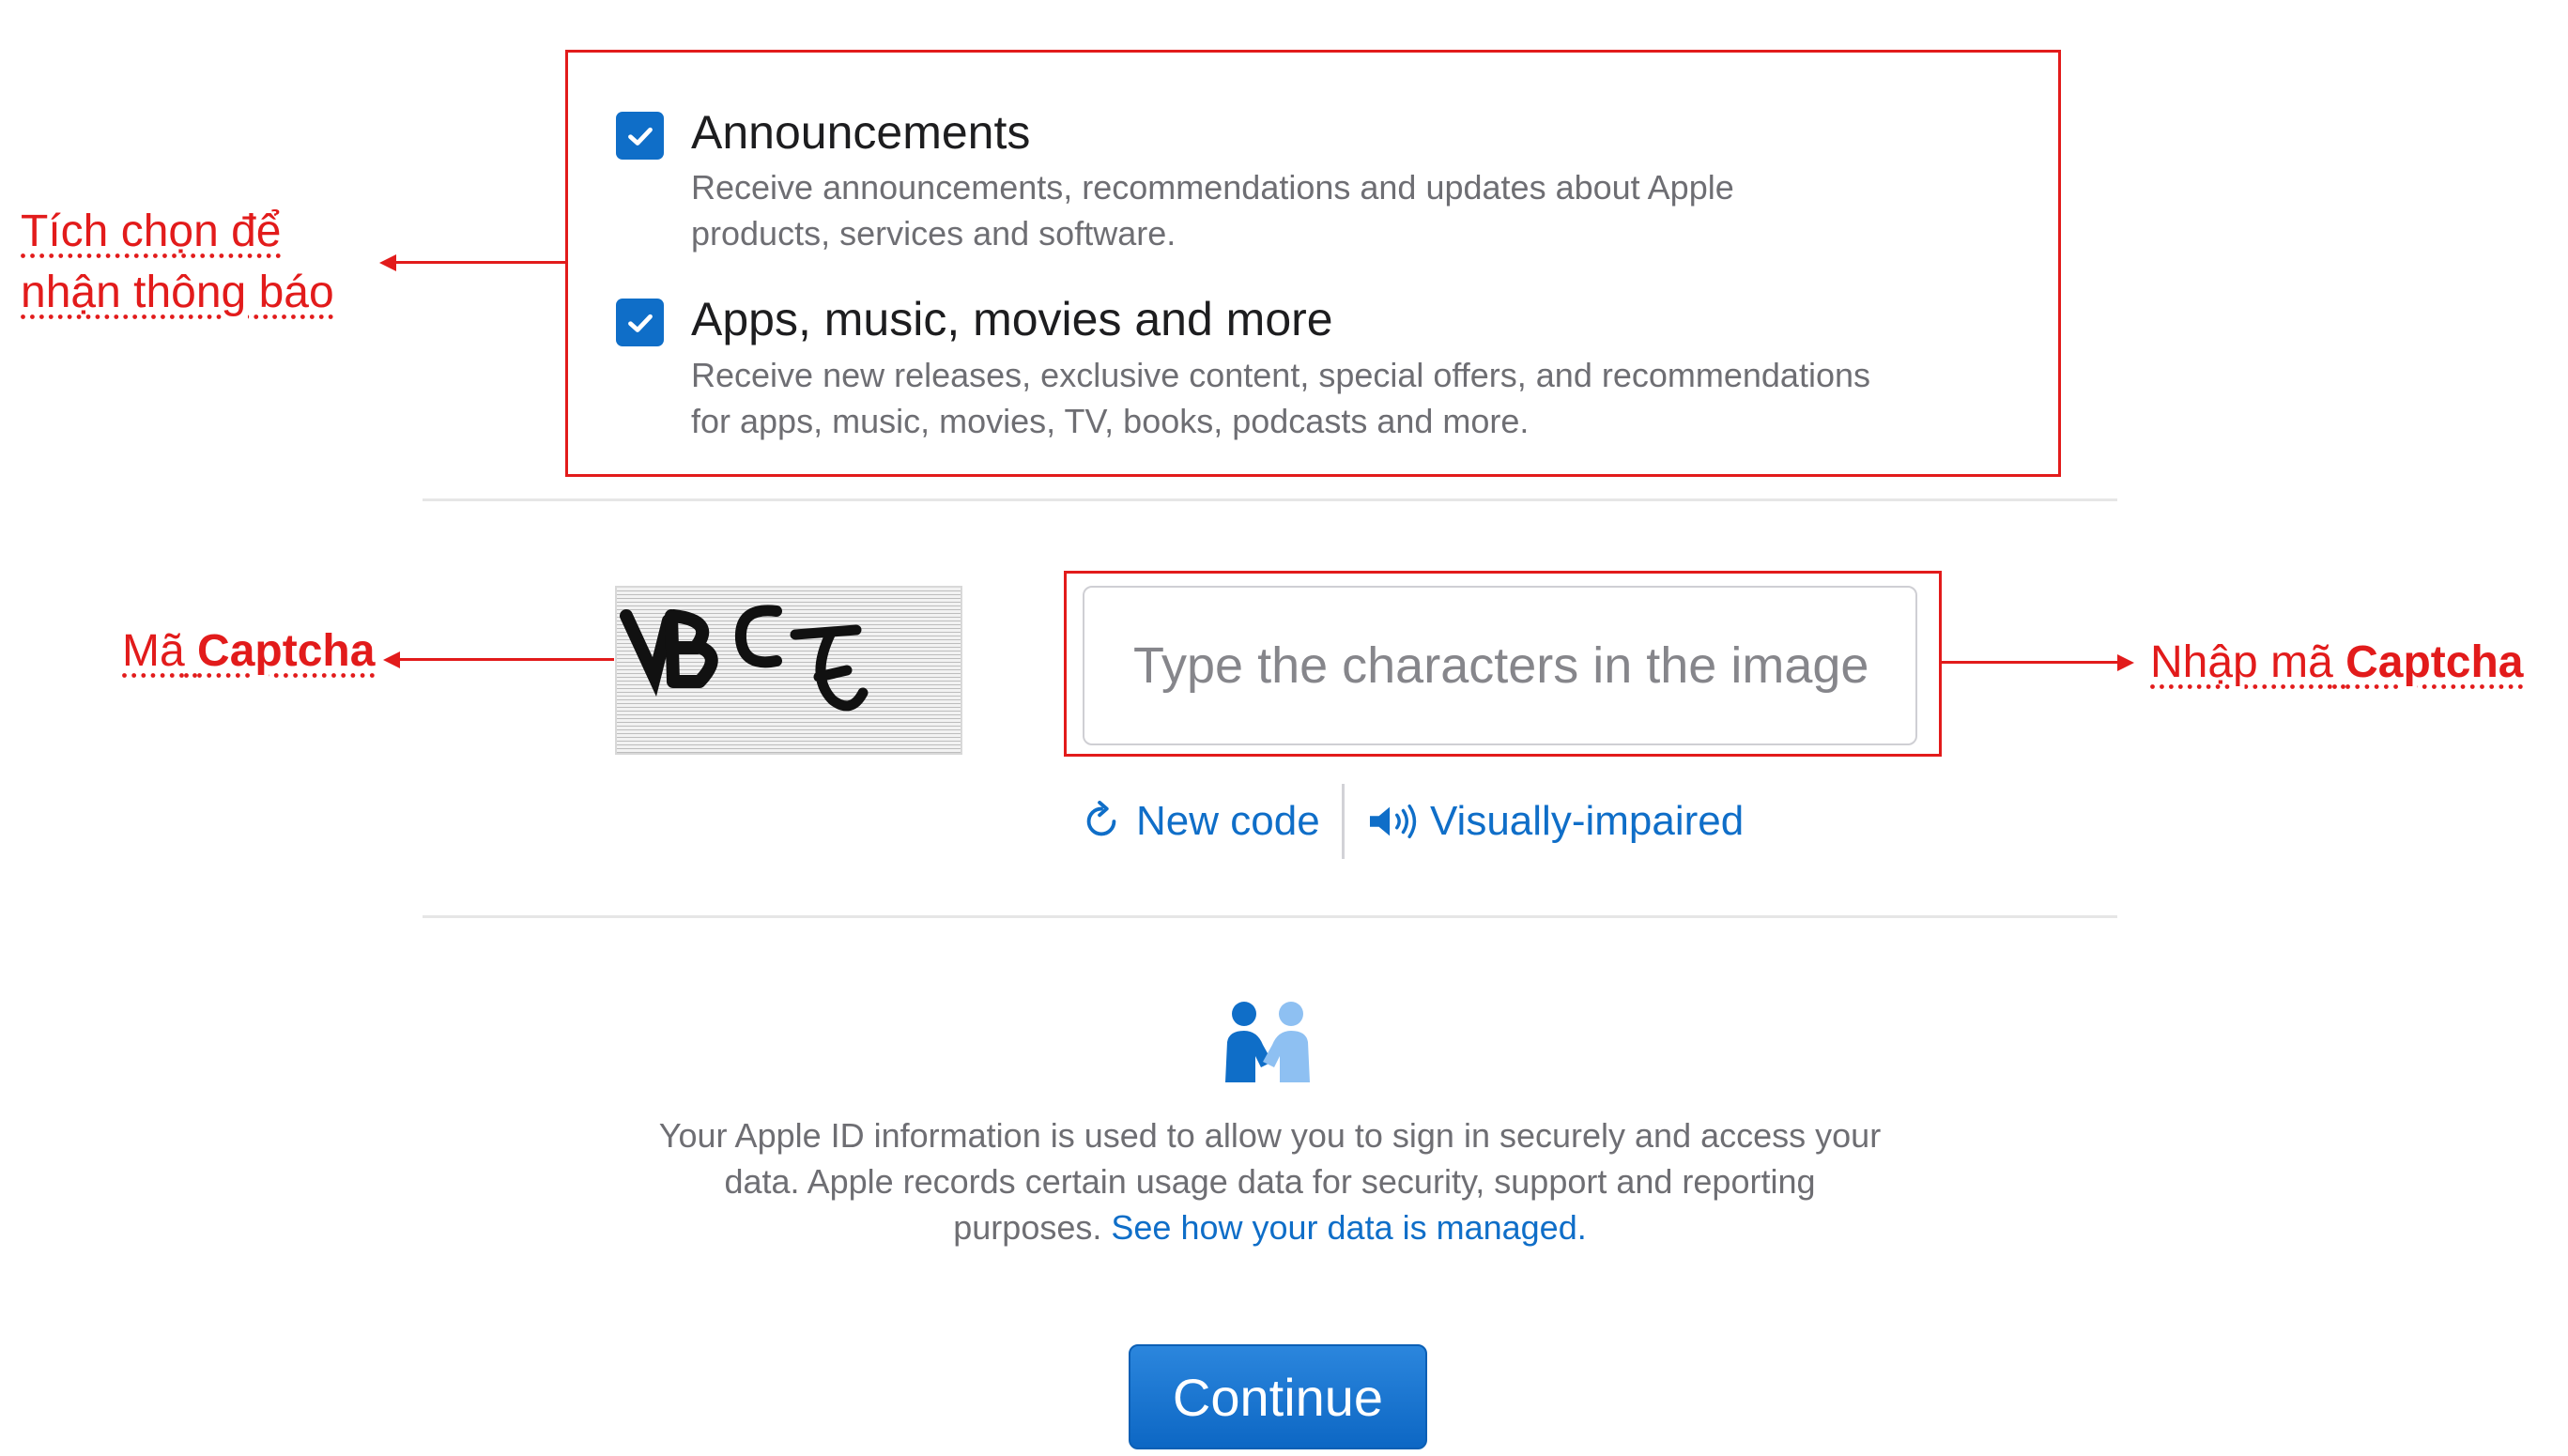  I want to click on captcha-annotation: Mã Captcha, so click(249, 651).